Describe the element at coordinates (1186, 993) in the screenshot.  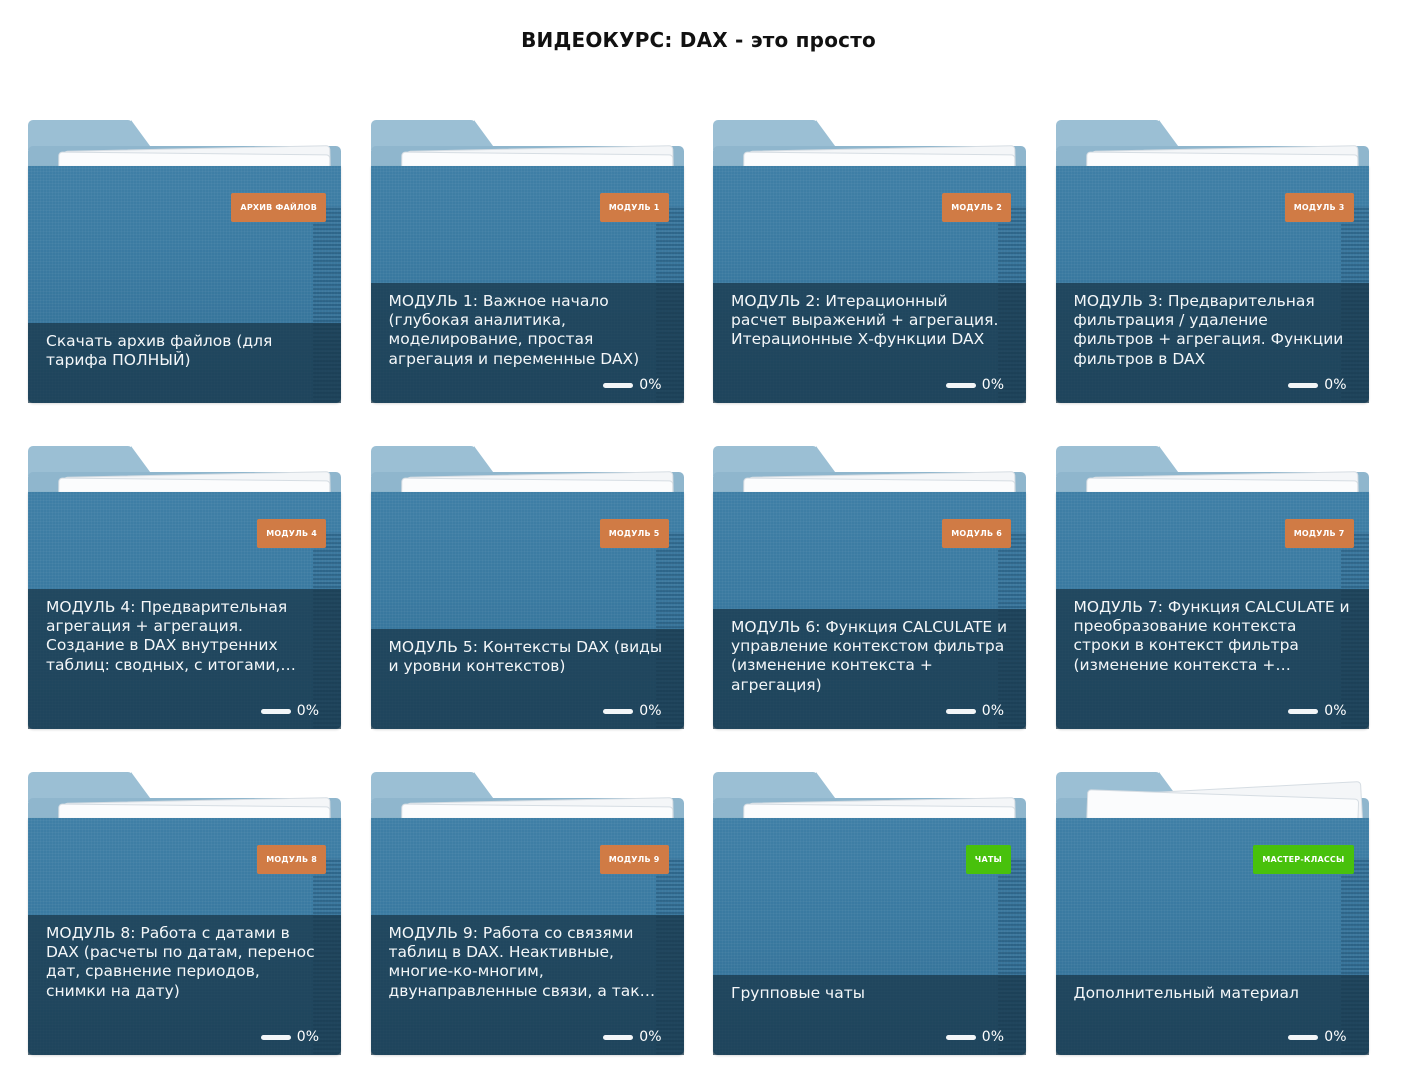
I see `card-title: Дополнительный материал` at that location.